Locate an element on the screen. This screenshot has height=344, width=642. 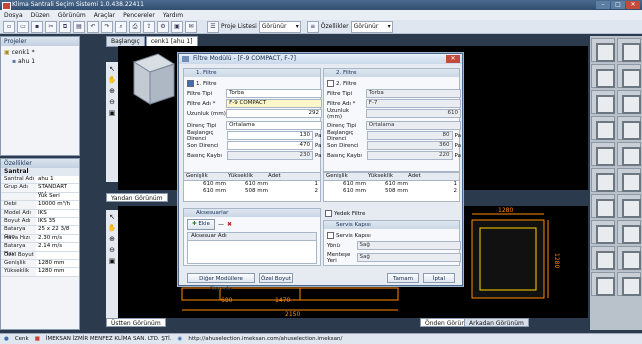
project-list-icon: ☰ is located at coordinates (213, 26).